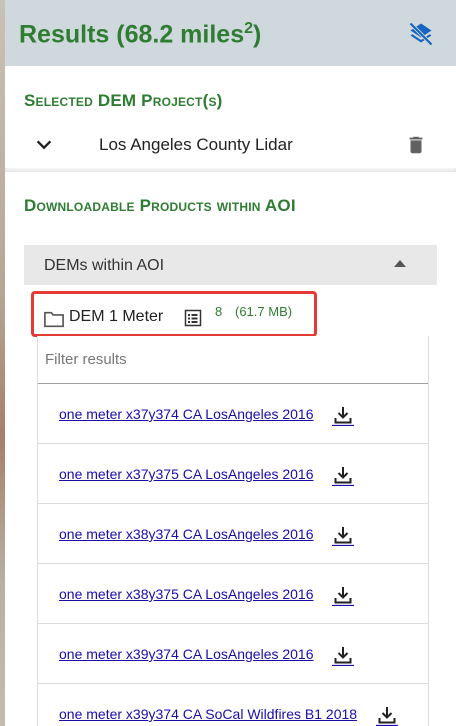 The height and width of the screenshot is (726, 456). I want to click on dems-accordion-header: DEMs within AOI, so click(230, 265).